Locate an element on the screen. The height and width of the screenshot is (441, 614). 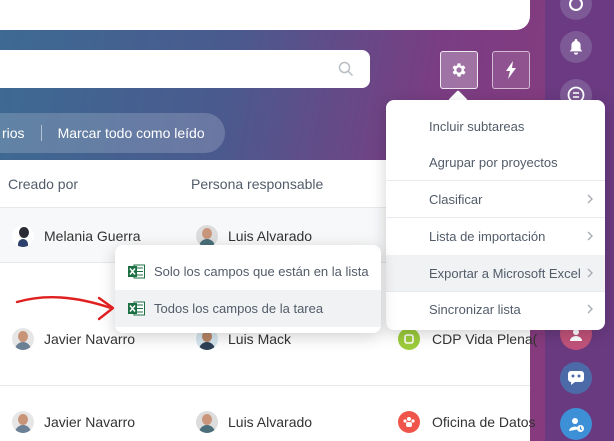
rail-history-button is located at coordinates (576, 424).